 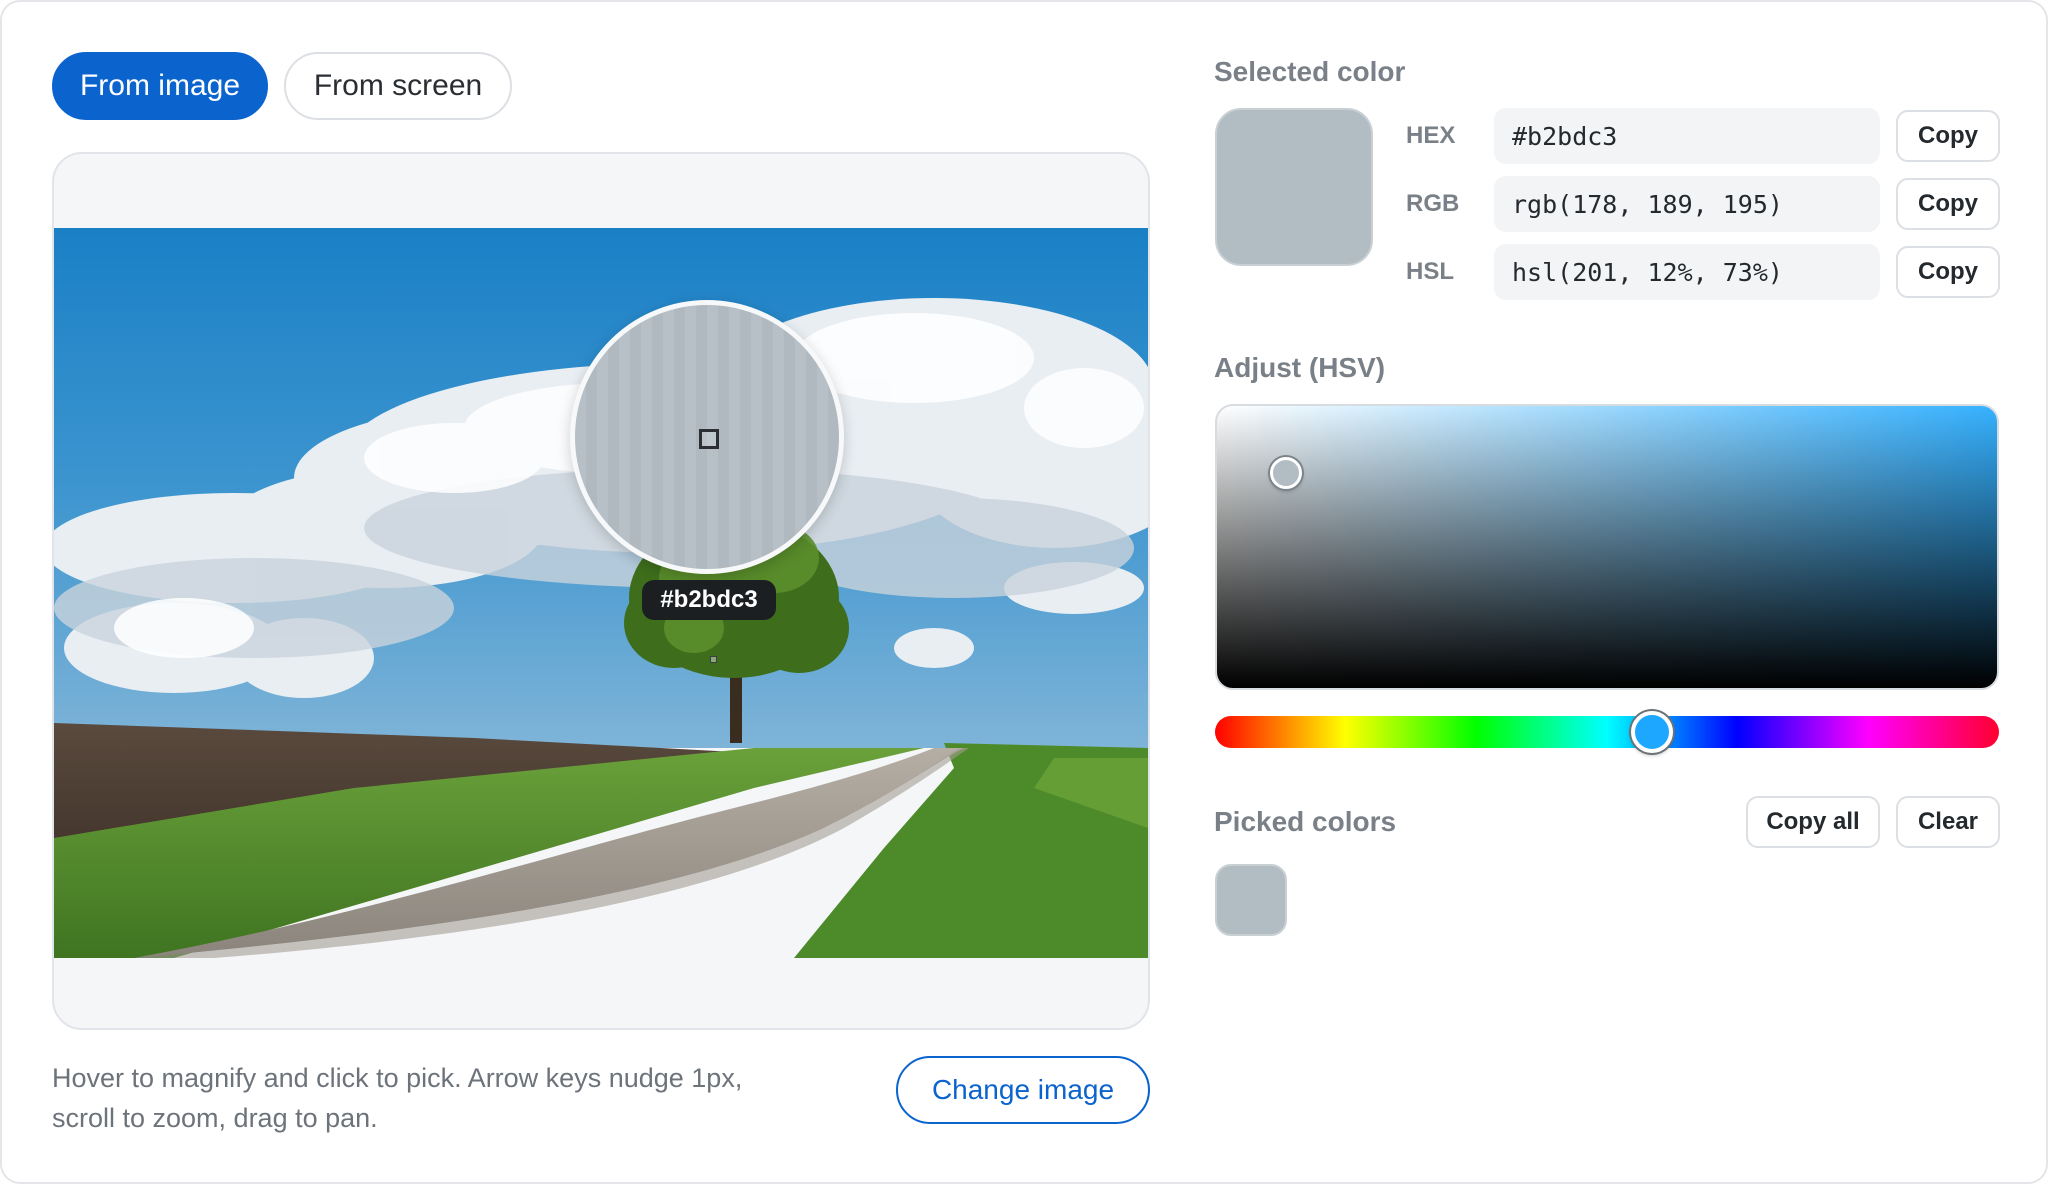 I want to click on sample-point-marker, so click(x=713, y=659).